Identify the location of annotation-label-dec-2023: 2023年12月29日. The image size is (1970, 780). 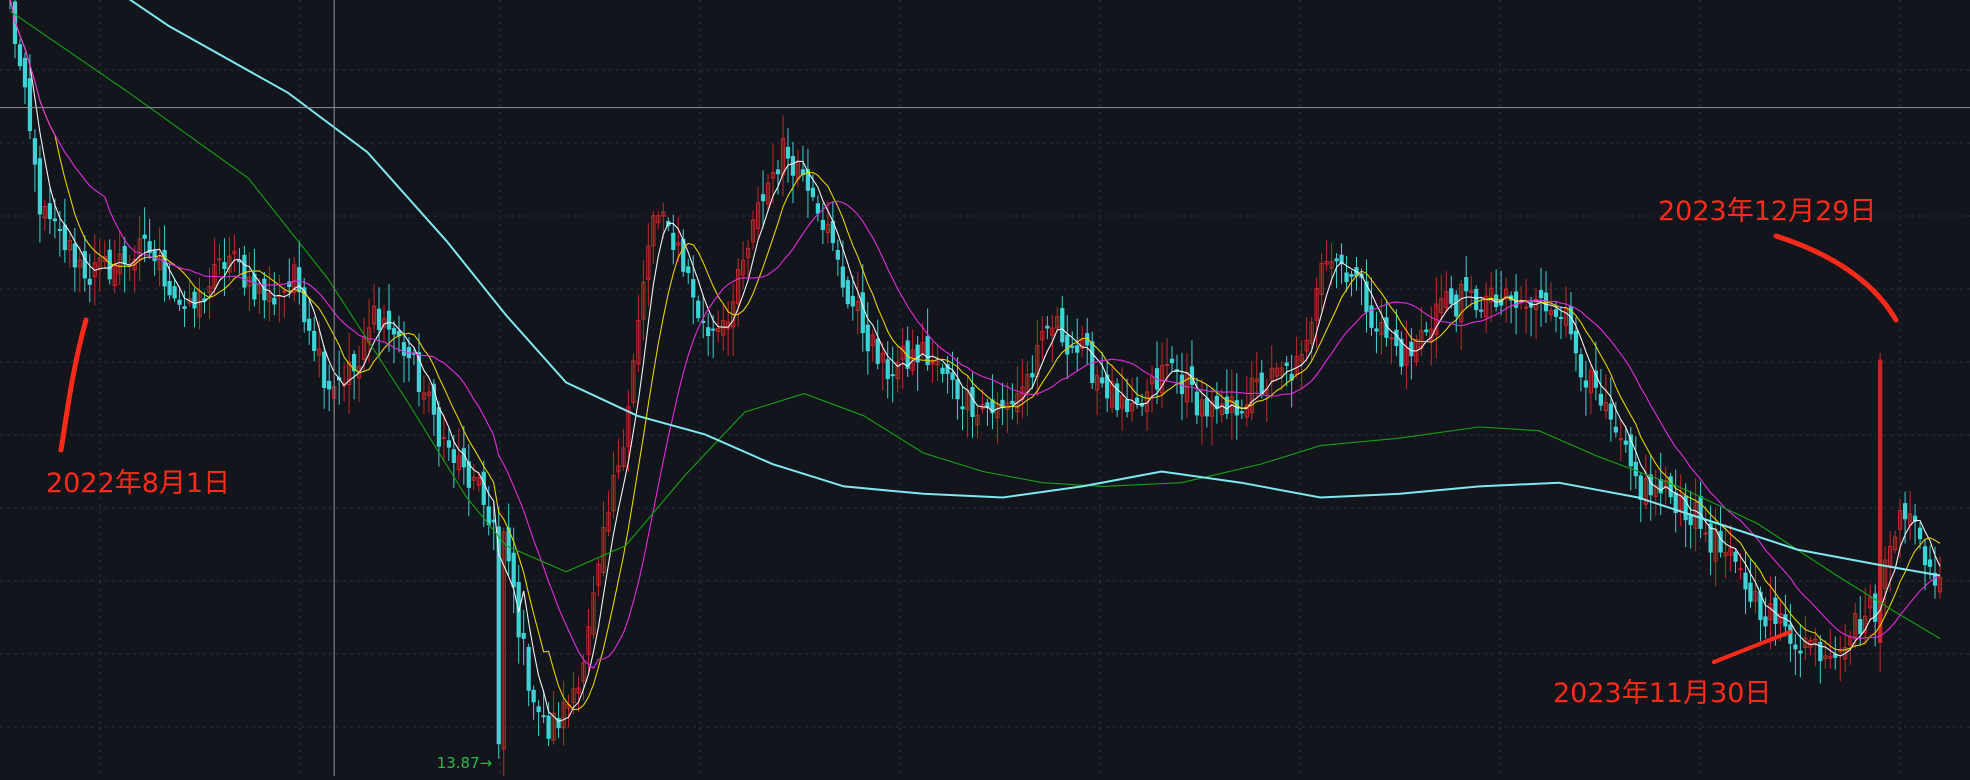
(1767, 211).